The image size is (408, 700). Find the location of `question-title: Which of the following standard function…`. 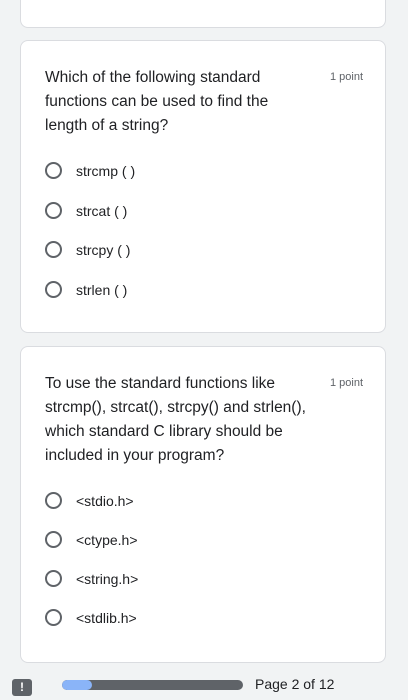

question-title: Which of the following standard function… is located at coordinates (157, 101).